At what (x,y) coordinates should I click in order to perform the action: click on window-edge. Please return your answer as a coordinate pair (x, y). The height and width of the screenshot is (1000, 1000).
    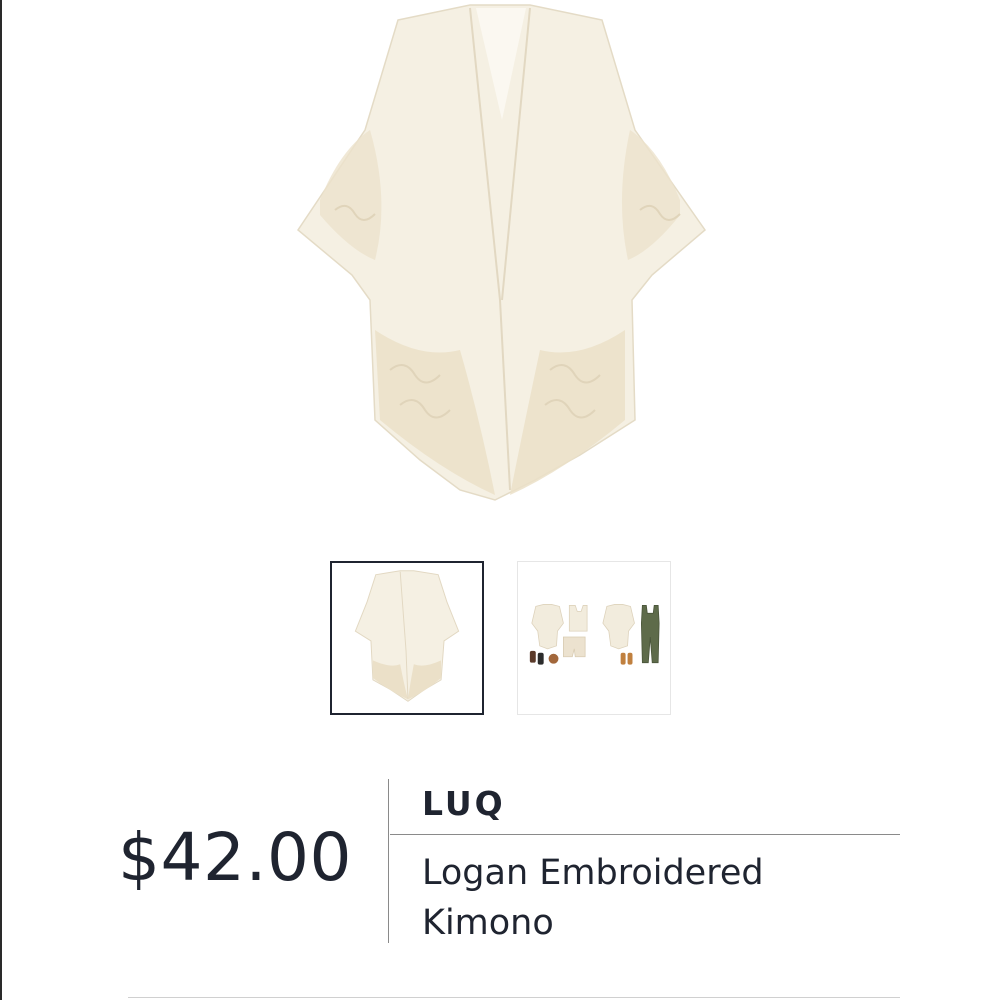
    Looking at the image, I should click on (1, 500).